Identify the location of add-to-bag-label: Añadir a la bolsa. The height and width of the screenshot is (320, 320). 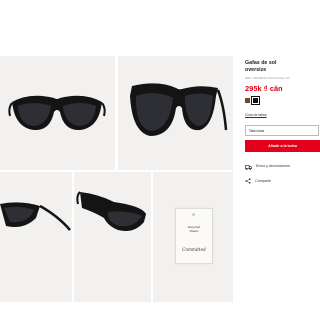
(282, 146).